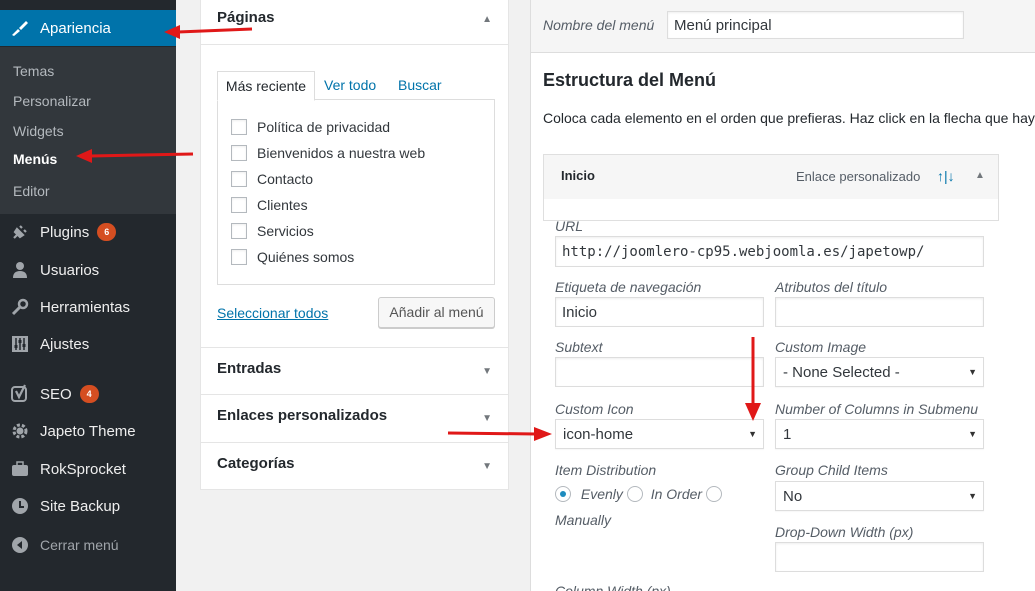  I want to click on sidebar-item-label: Plugins, so click(65, 232).